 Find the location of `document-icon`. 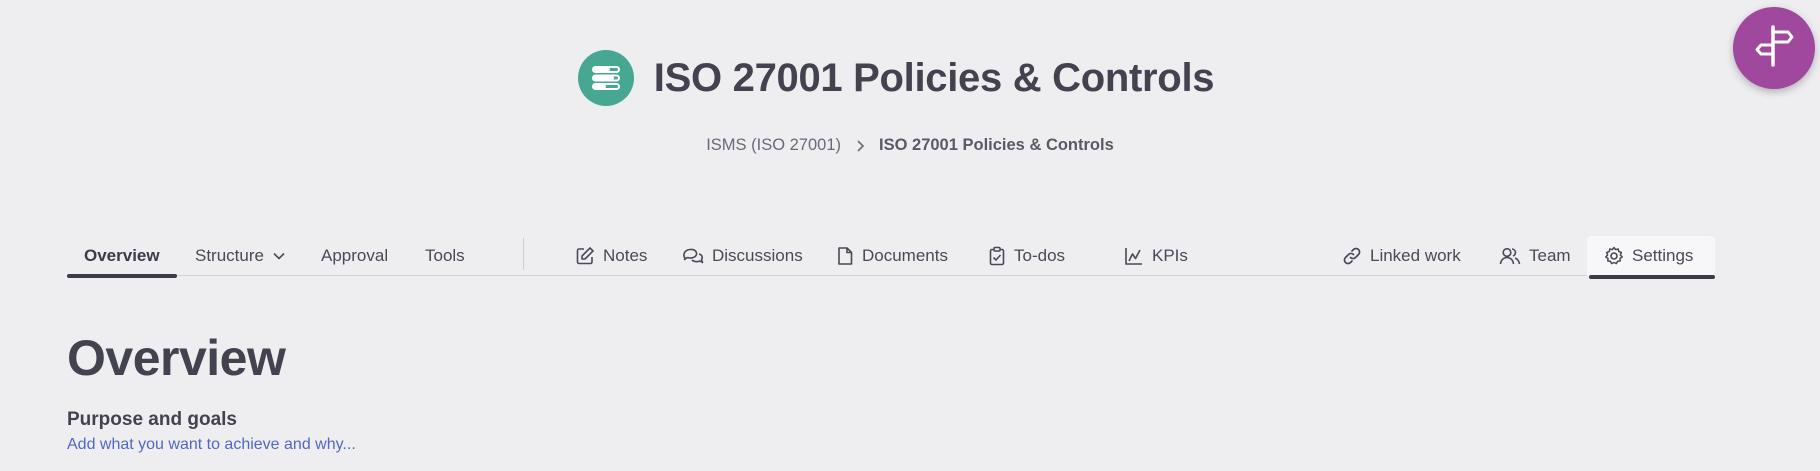

document-icon is located at coordinates (845, 256).